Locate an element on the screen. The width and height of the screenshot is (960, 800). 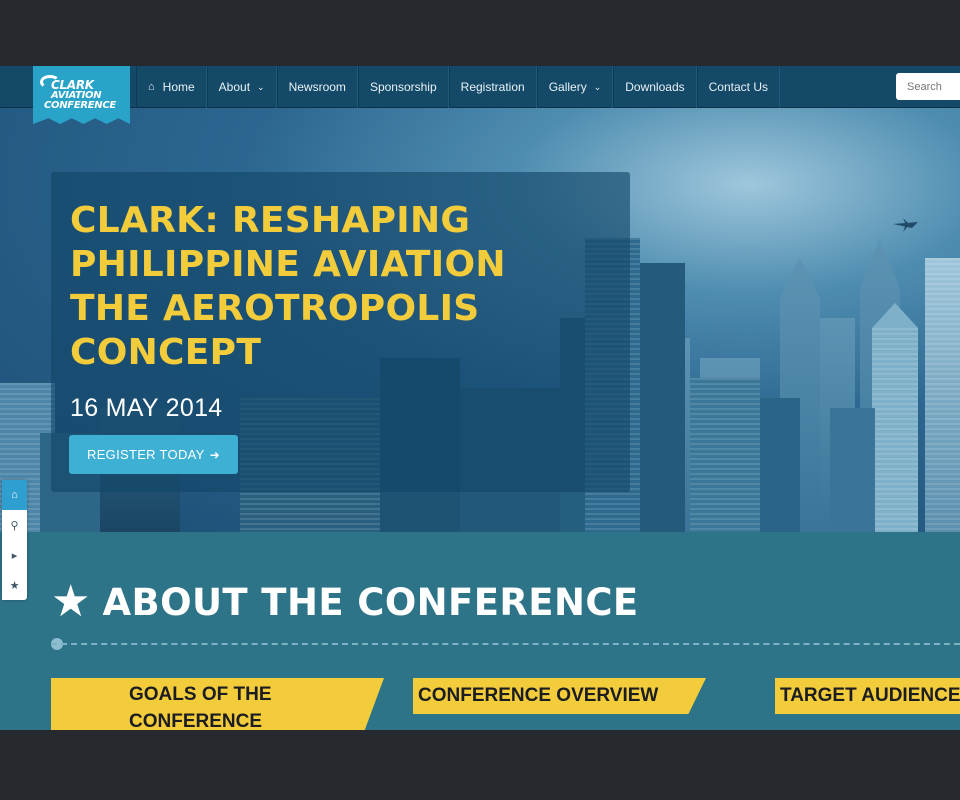
search-input is located at coordinates (928, 86).